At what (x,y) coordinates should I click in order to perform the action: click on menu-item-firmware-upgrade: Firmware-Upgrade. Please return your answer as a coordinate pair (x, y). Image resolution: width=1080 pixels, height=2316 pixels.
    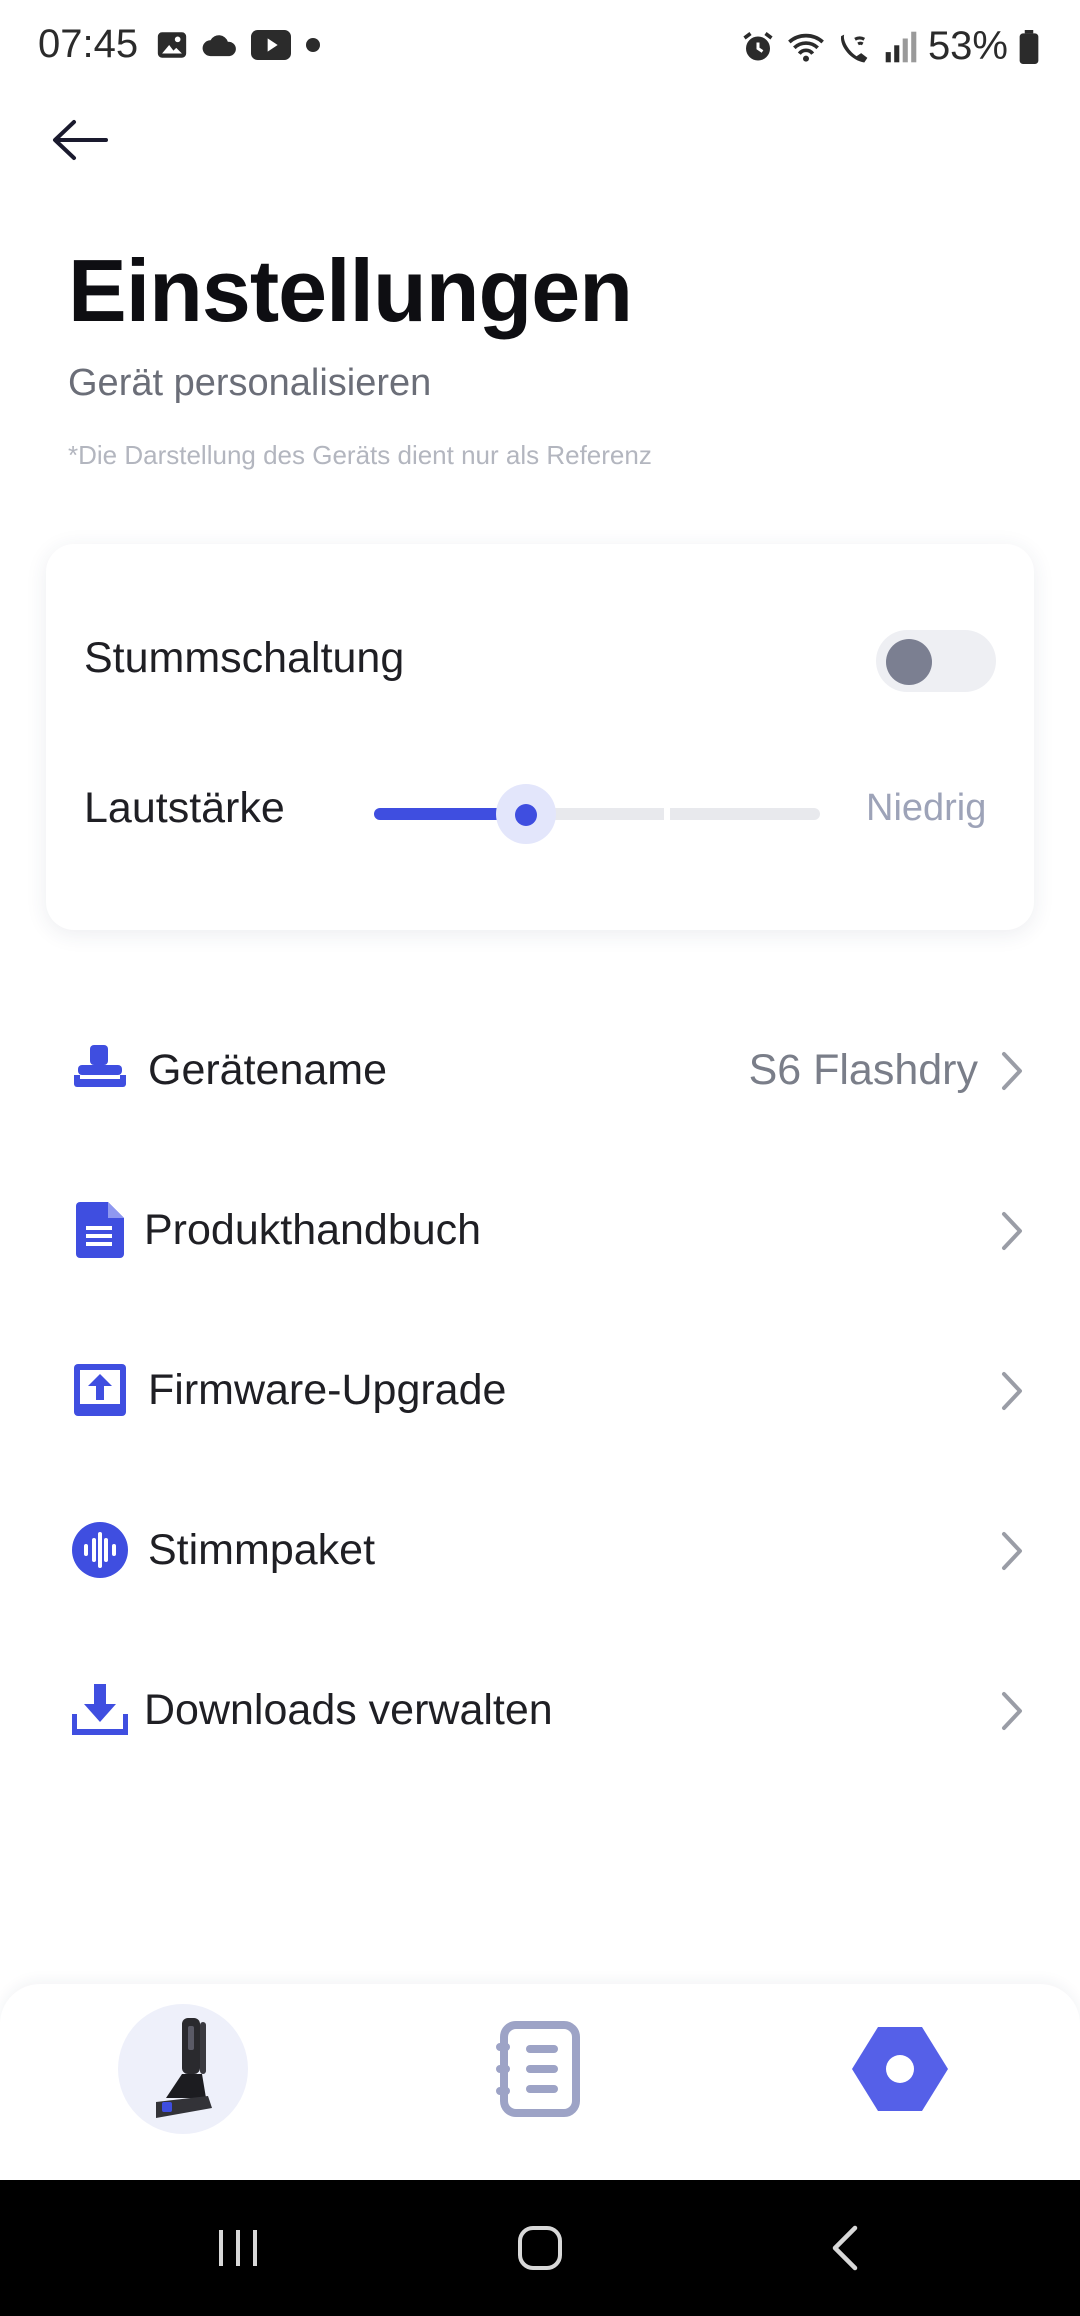
    Looking at the image, I should click on (540, 1390).